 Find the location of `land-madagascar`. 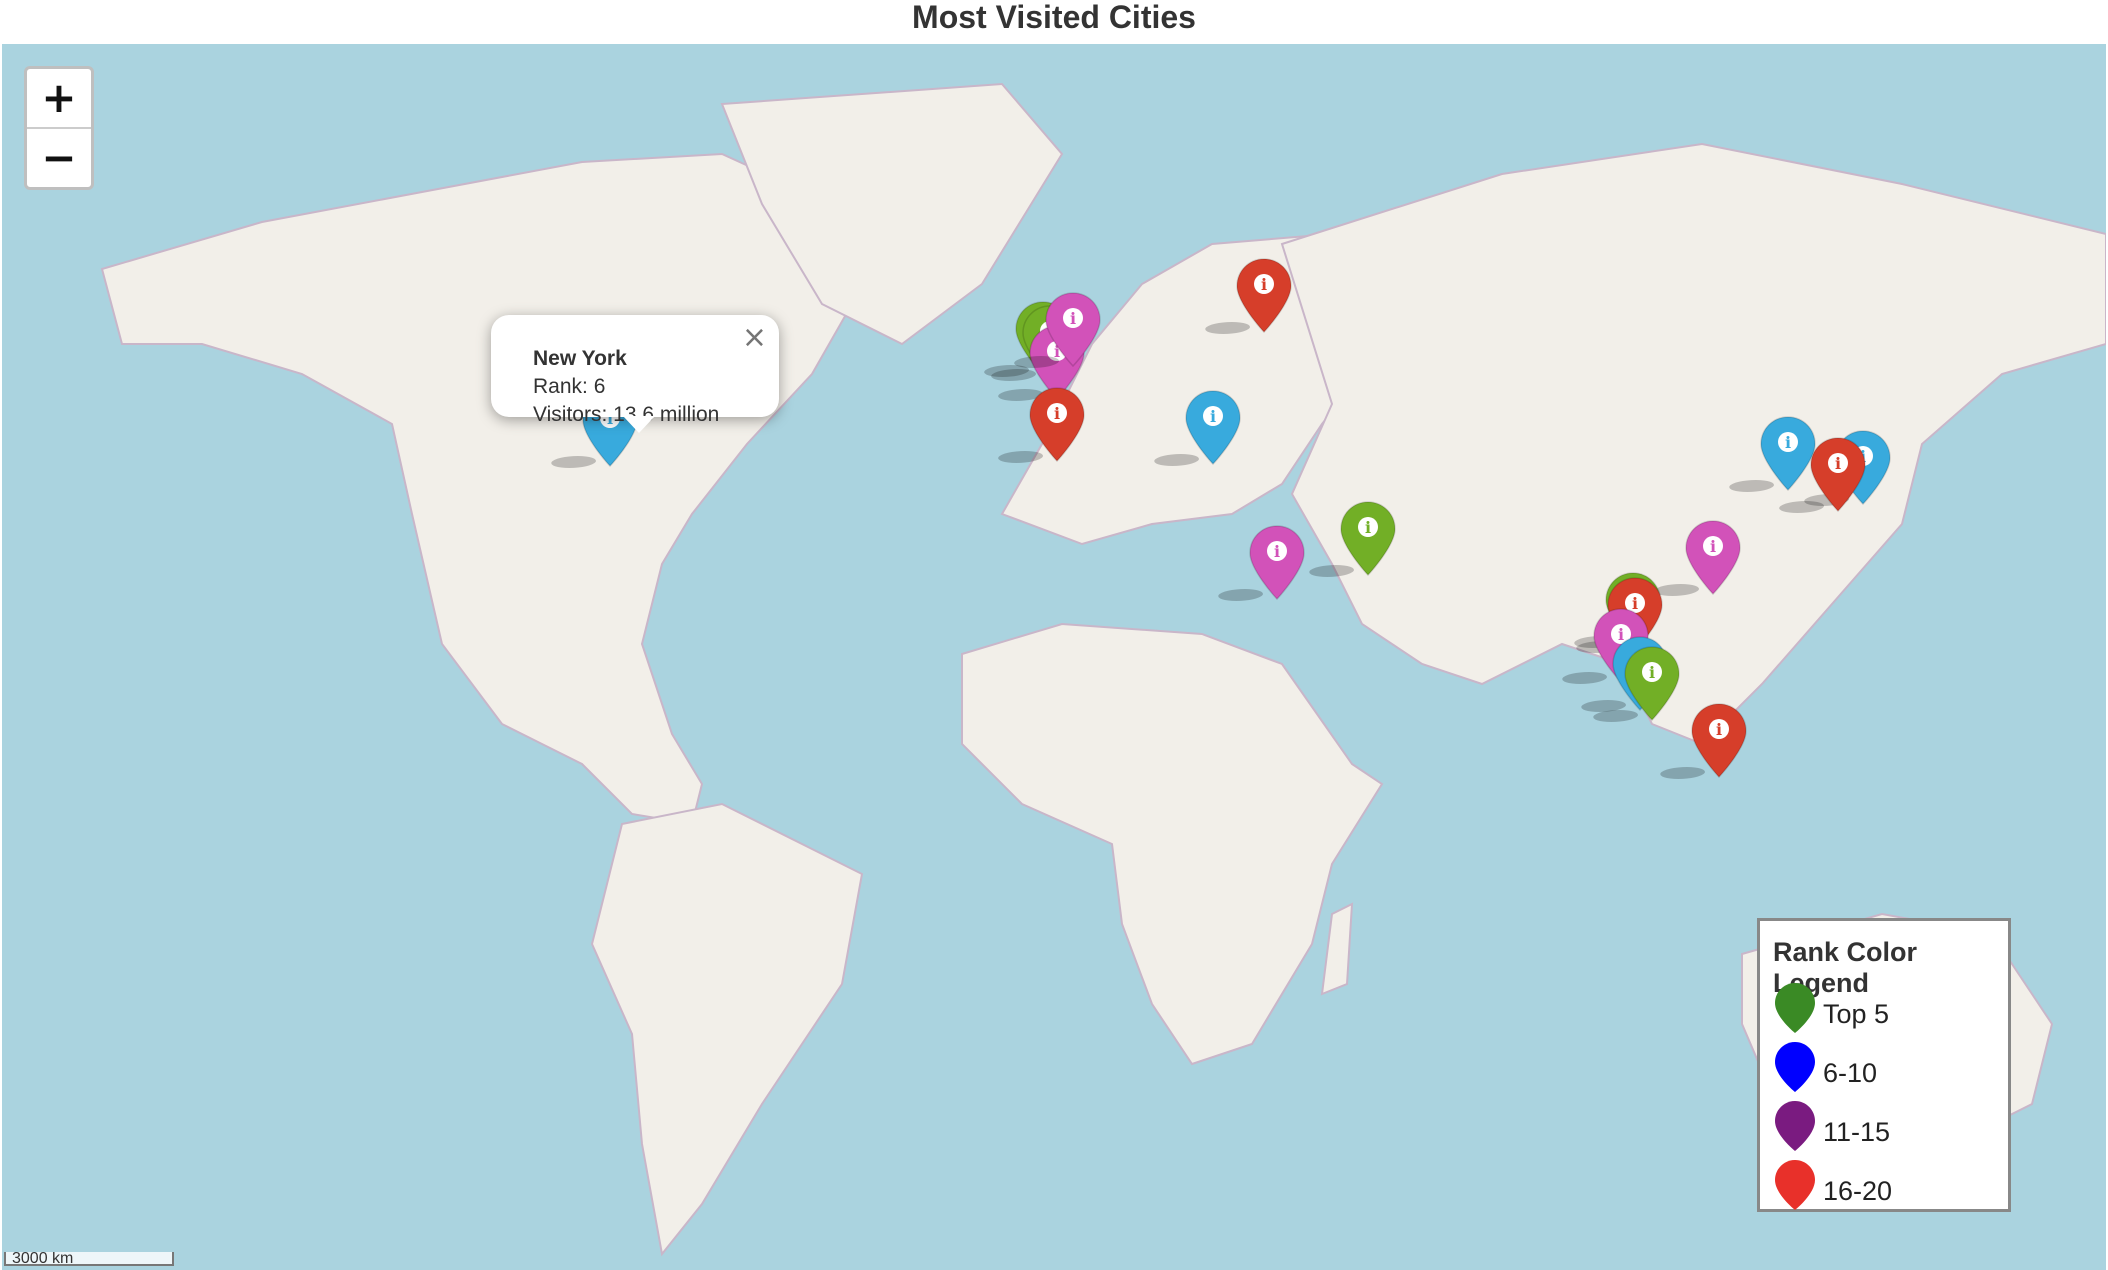

land-madagascar is located at coordinates (1337, 949).